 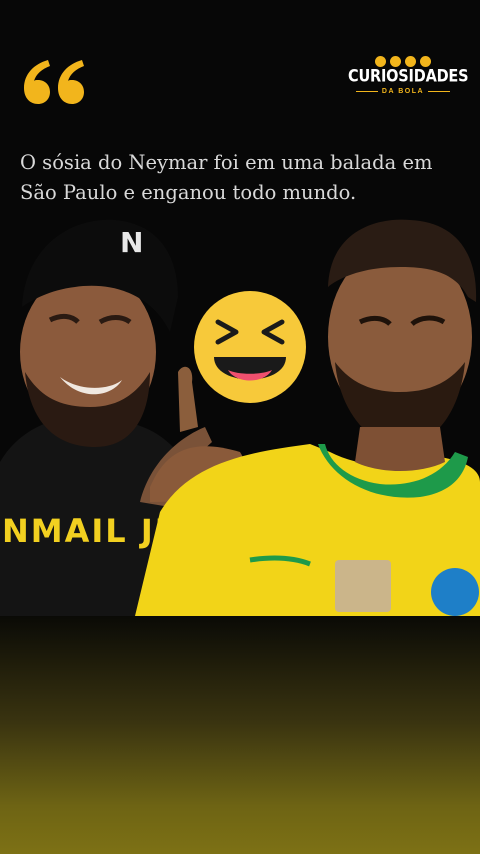 What do you see at coordinates (131, 242) in the screenshot?
I see `cap-logo: N` at bounding box center [131, 242].